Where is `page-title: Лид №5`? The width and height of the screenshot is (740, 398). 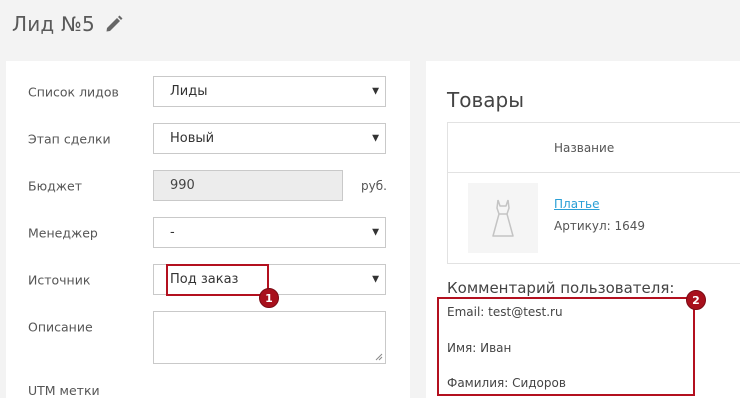 page-title: Лид №5 is located at coordinates (53, 24).